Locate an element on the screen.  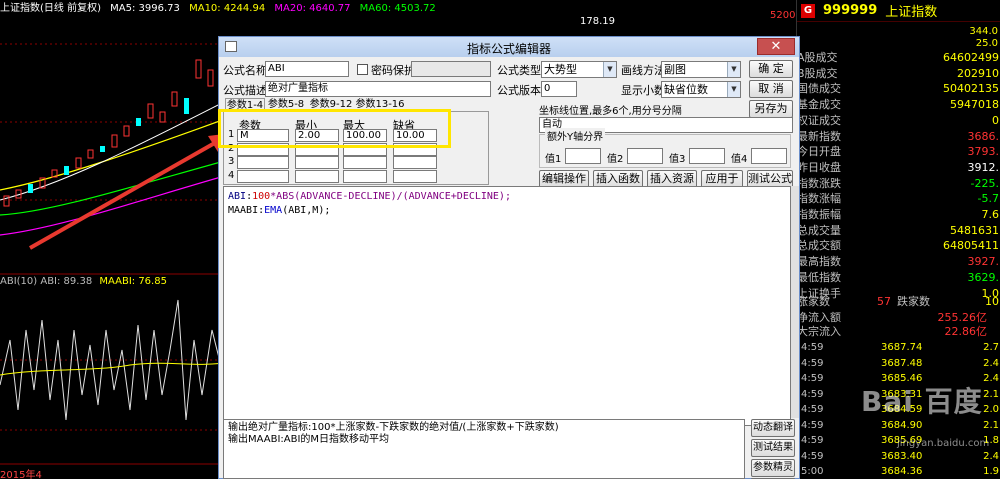
editor-scrollbar is located at coordinates (795, 302).